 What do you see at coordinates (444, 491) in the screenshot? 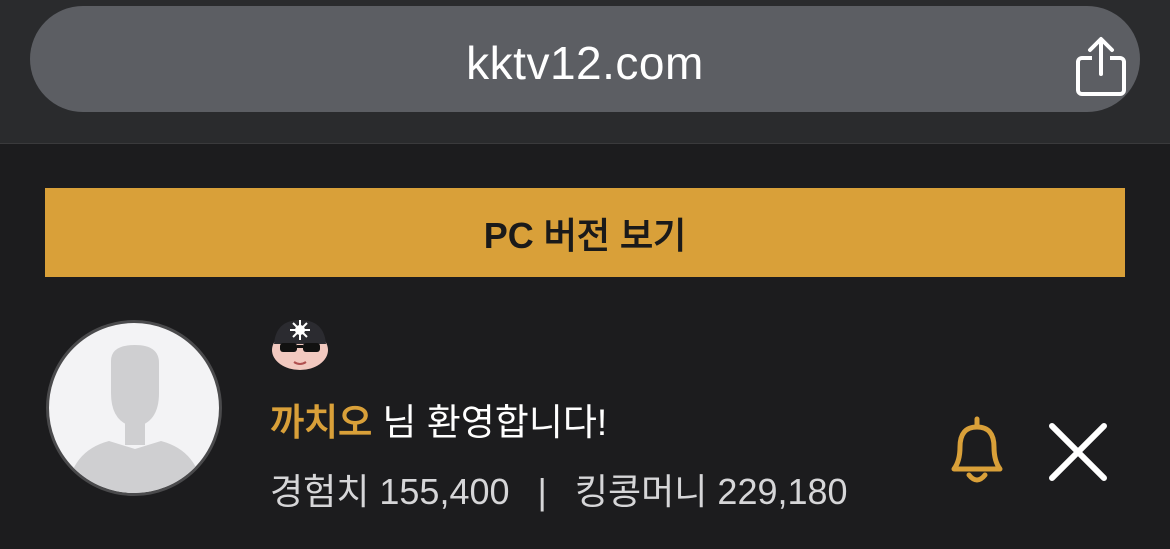
I see `exp-value: 155,400` at bounding box center [444, 491].